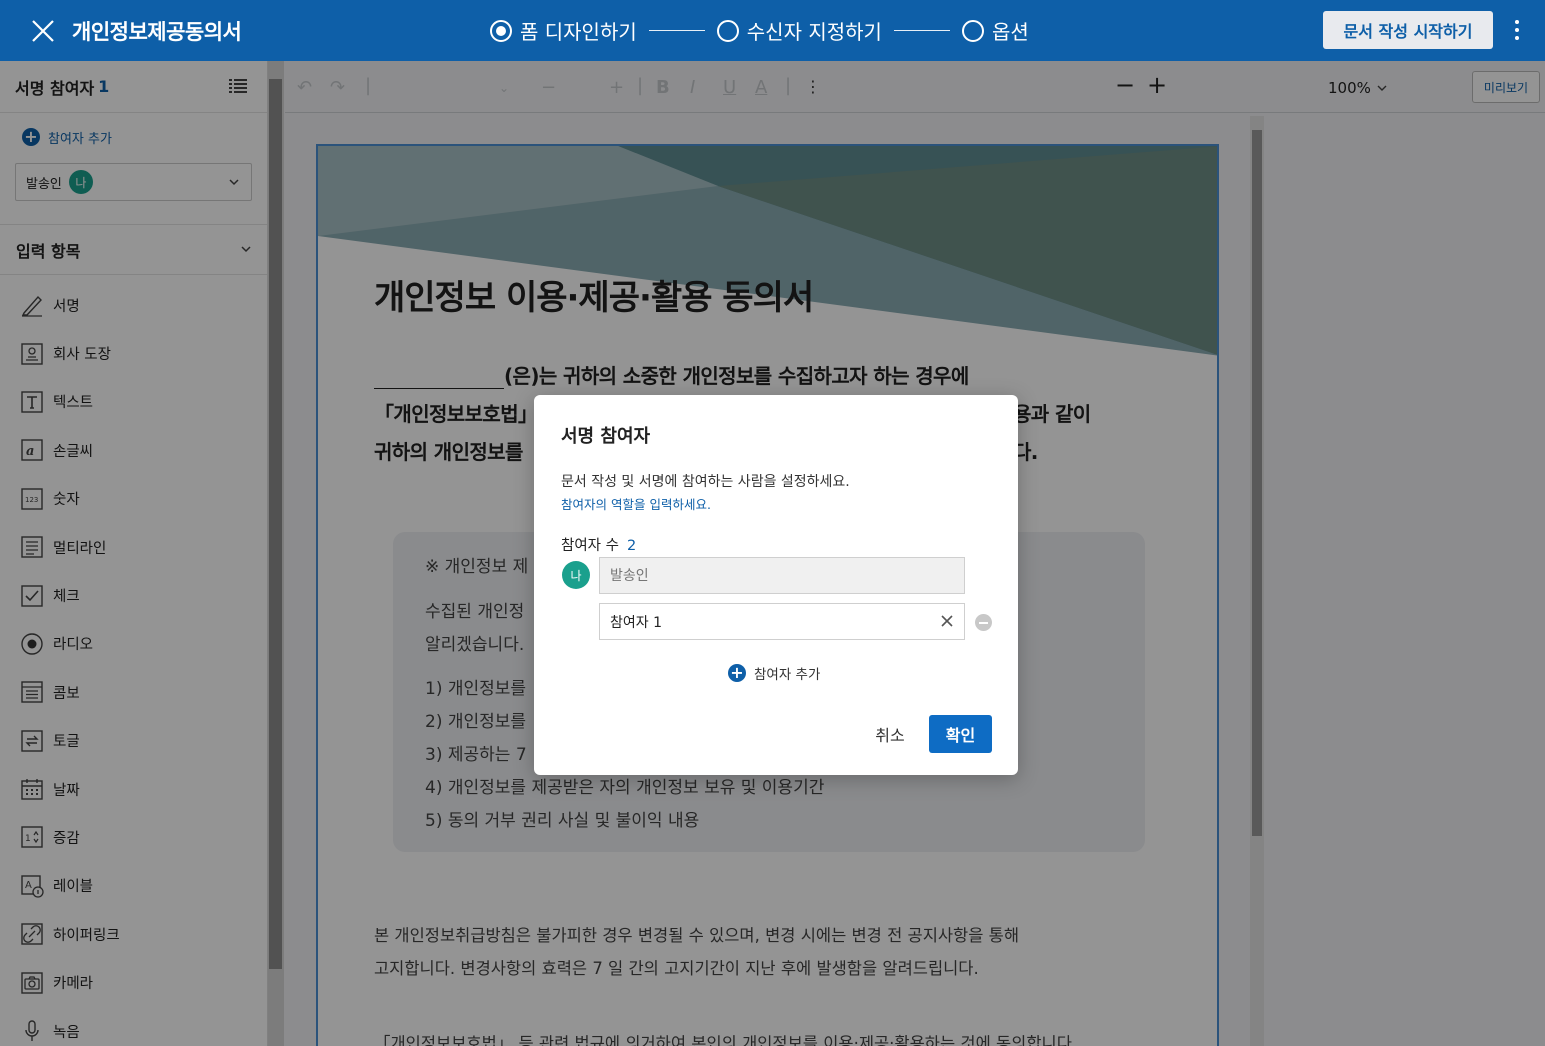  What do you see at coordinates (947, 621) in the screenshot?
I see `clear-icon` at bounding box center [947, 621].